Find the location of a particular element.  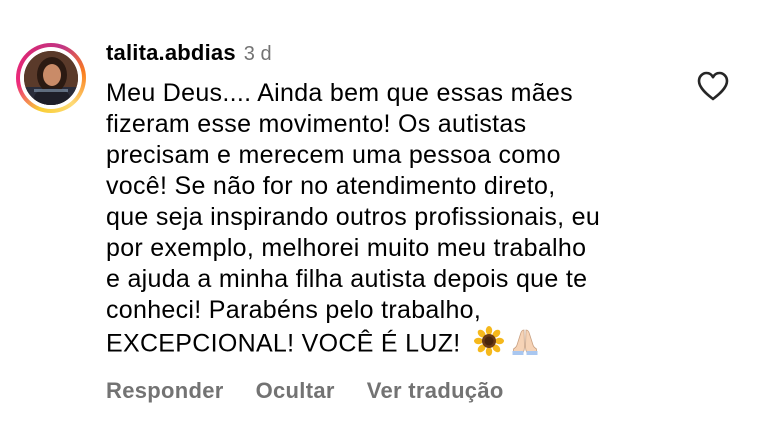

avatar-ring-gap is located at coordinates (51, 78).